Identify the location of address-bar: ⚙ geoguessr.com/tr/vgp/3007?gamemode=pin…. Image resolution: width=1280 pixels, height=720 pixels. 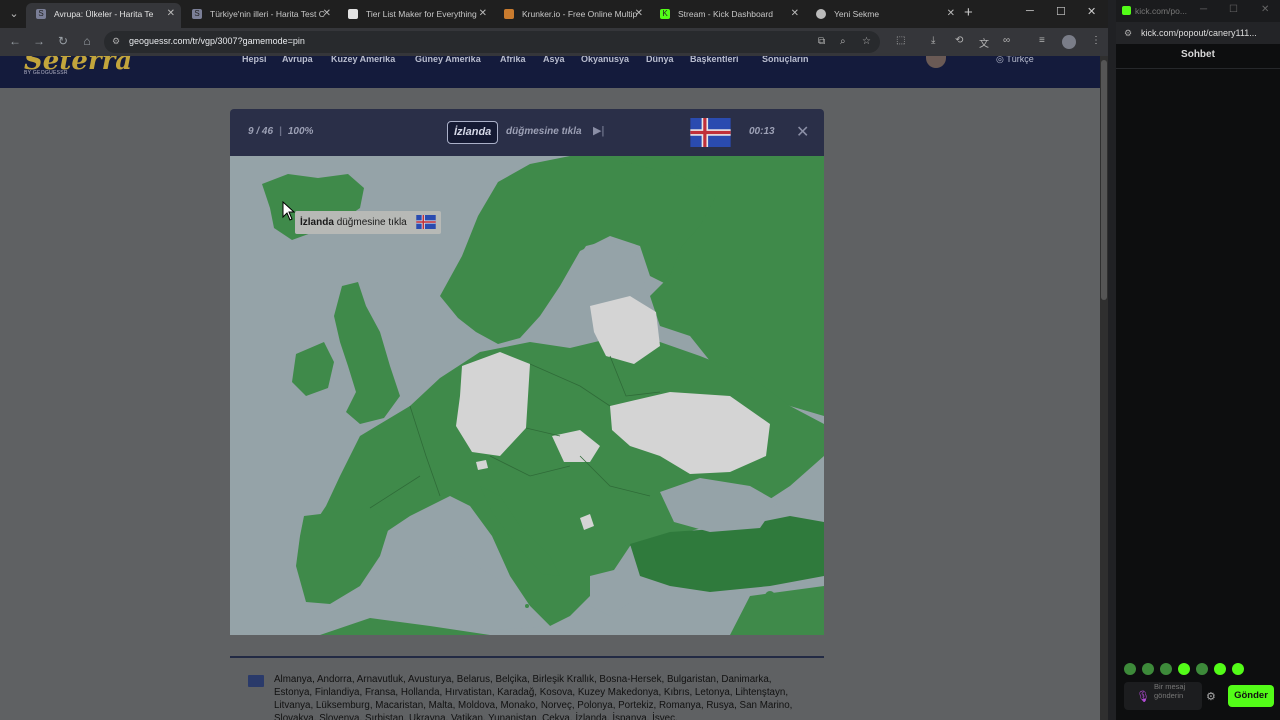
(492, 42).